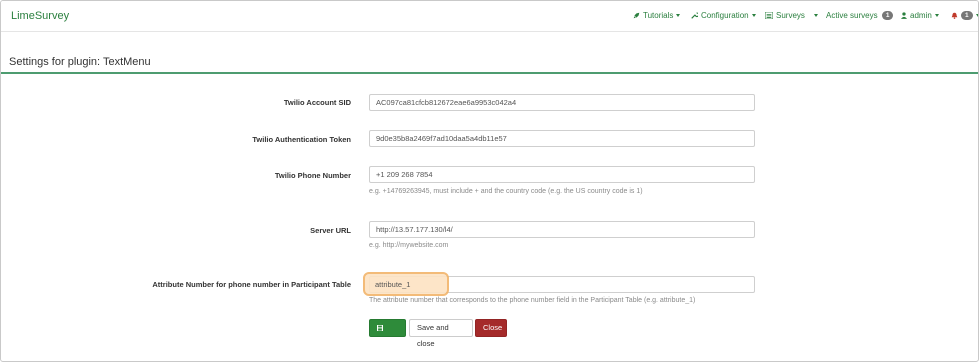  Describe the element at coordinates (967, 15) in the screenshot. I see `notifications-badge: 1` at that location.